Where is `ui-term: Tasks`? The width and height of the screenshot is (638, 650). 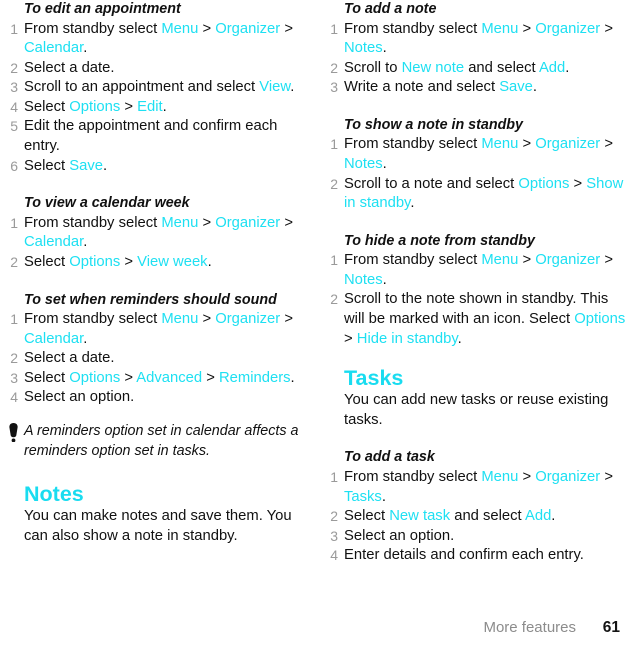 ui-term: Tasks is located at coordinates (363, 496).